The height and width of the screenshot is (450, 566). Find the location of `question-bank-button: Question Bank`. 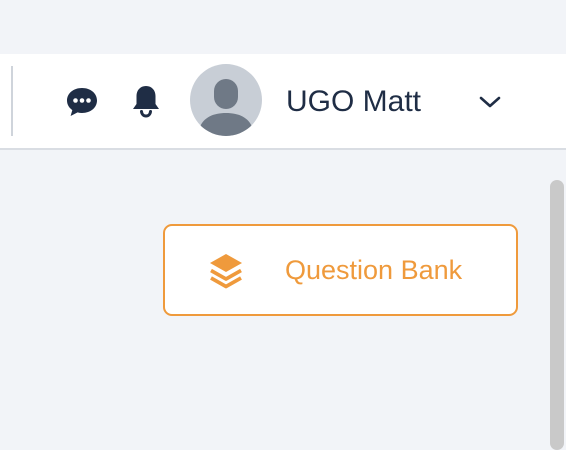

question-bank-button: Question Bank is located at coordinates (340, 270).